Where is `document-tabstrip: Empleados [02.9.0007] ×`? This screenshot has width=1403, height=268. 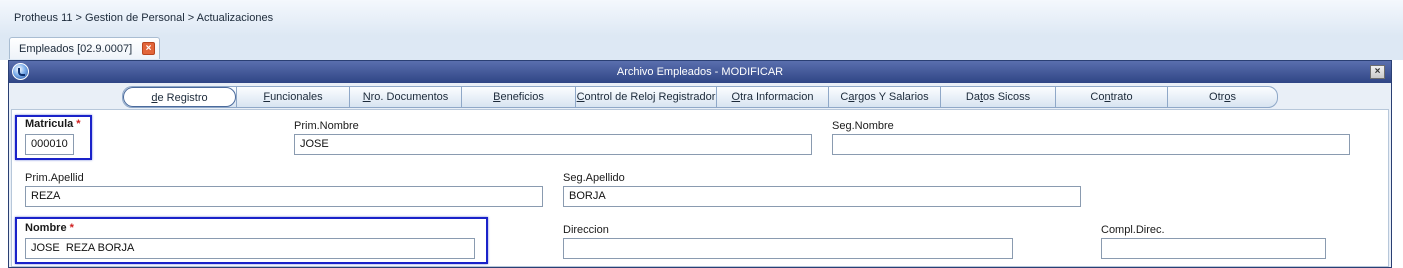
document-tabstrip: Empleados [02.9.0007] × is located at coordinates (701, 48).